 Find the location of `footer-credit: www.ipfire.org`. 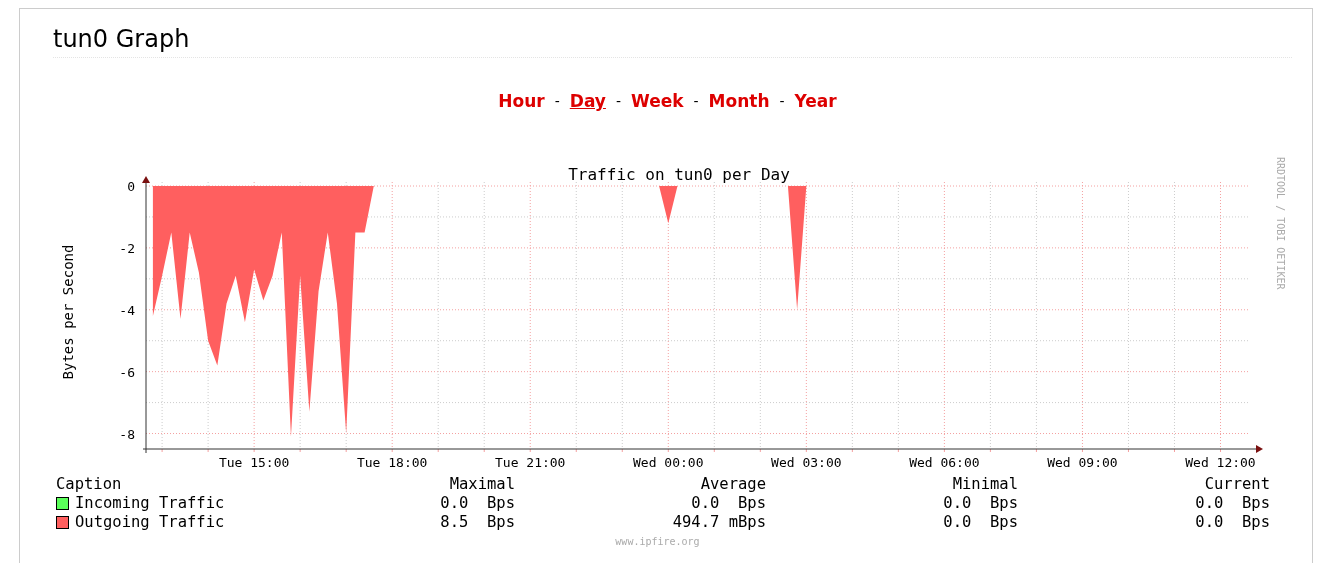

footer-credit: www.ipfire.org is located at coordinates (657, 541).